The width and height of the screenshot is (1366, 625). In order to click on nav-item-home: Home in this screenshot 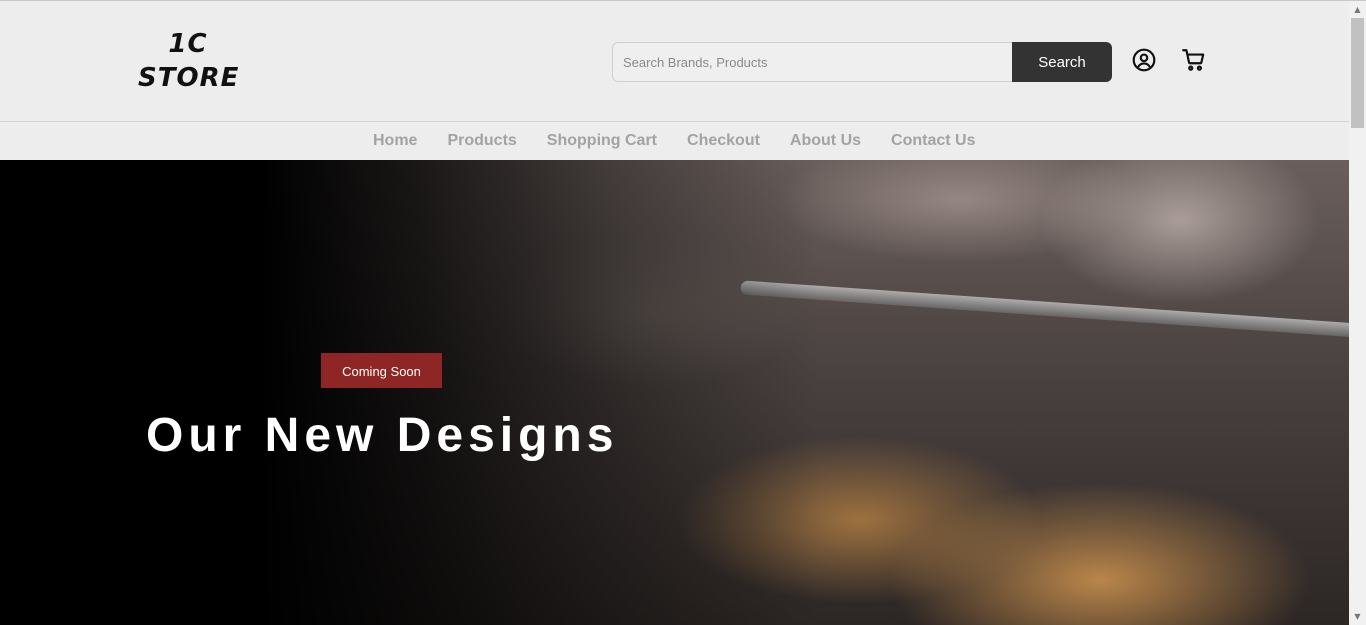, I will do `click(395, 141)`.